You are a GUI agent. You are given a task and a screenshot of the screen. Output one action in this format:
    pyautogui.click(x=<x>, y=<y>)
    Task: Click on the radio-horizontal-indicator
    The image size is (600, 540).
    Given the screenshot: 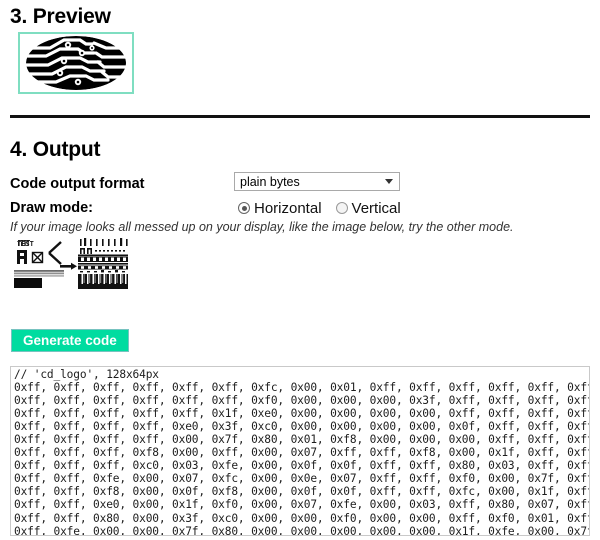 What is the action you would take?
    pyautogui.click(x=244, y=208)
    